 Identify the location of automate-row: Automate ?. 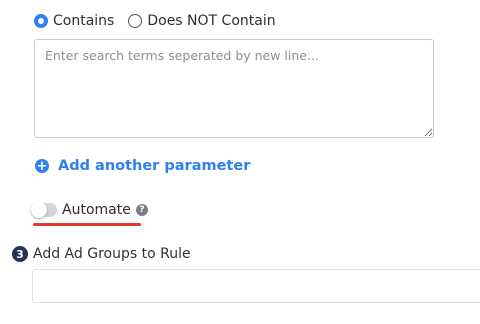
(89, 210).